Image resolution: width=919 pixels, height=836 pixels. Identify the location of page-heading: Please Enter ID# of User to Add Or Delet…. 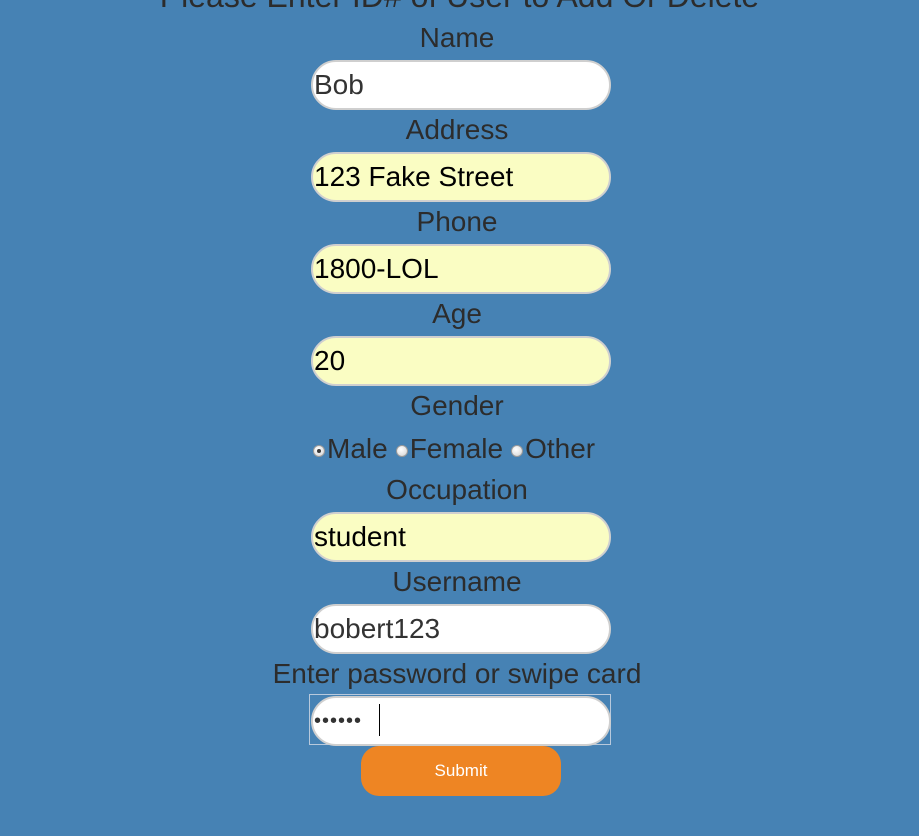
(459, 7).